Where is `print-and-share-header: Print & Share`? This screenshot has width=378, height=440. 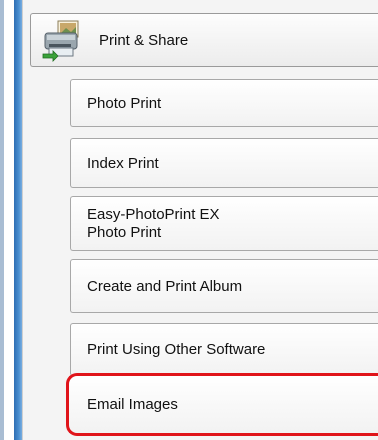 print-and-share-header: Print & Share is located at coordinates (204, 40).